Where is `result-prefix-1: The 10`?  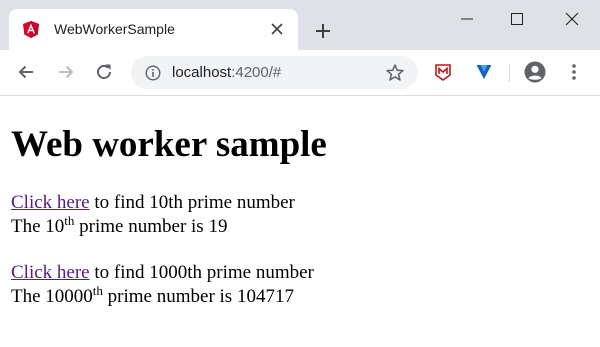
result-prefix-1: The 10 is located at coordinates (38, 226).